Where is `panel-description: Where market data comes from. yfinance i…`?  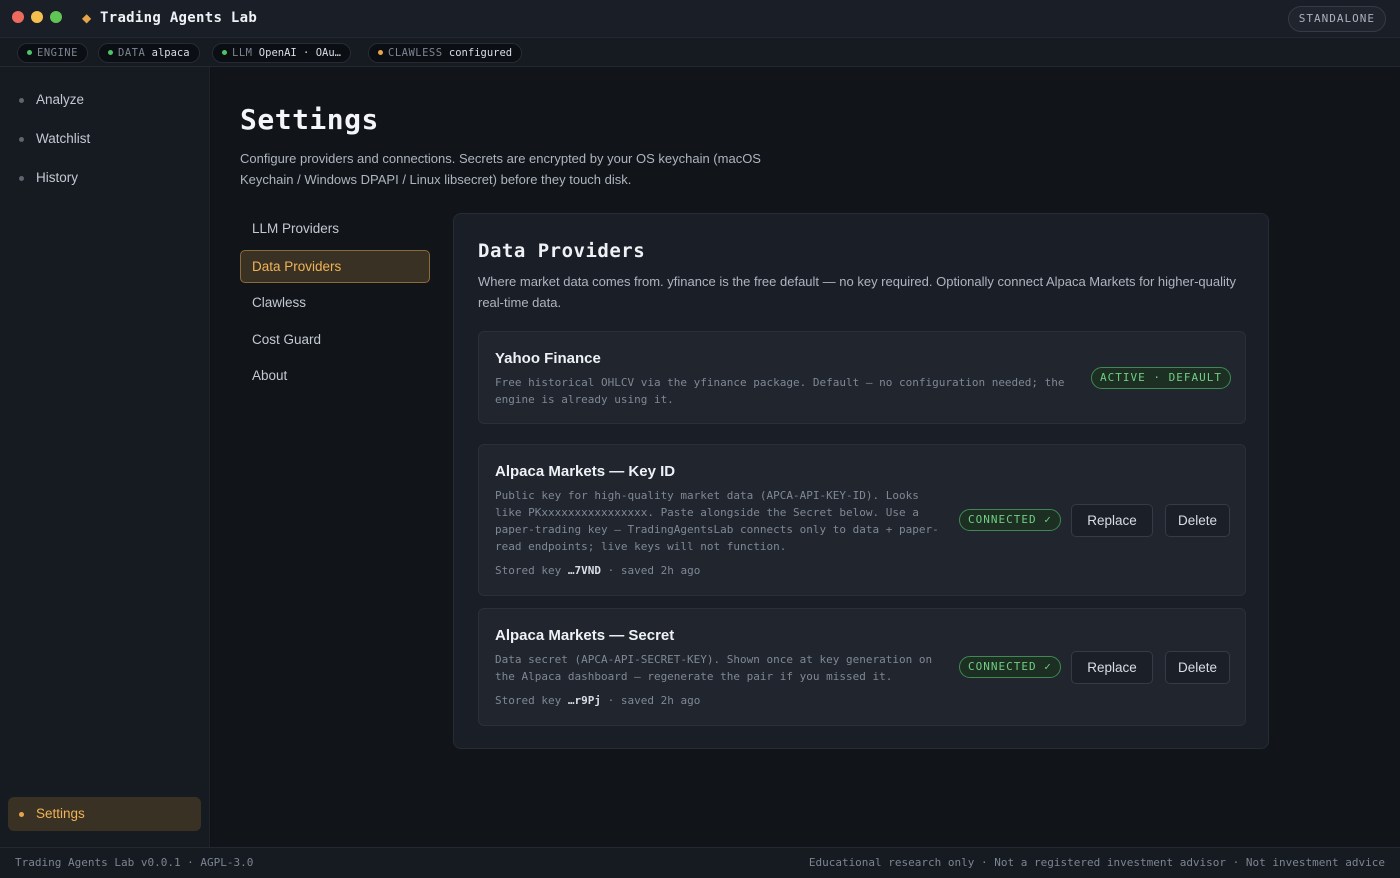 panel-description: Where market data comes from. yfinance i… is located at coordinates (857, 292).